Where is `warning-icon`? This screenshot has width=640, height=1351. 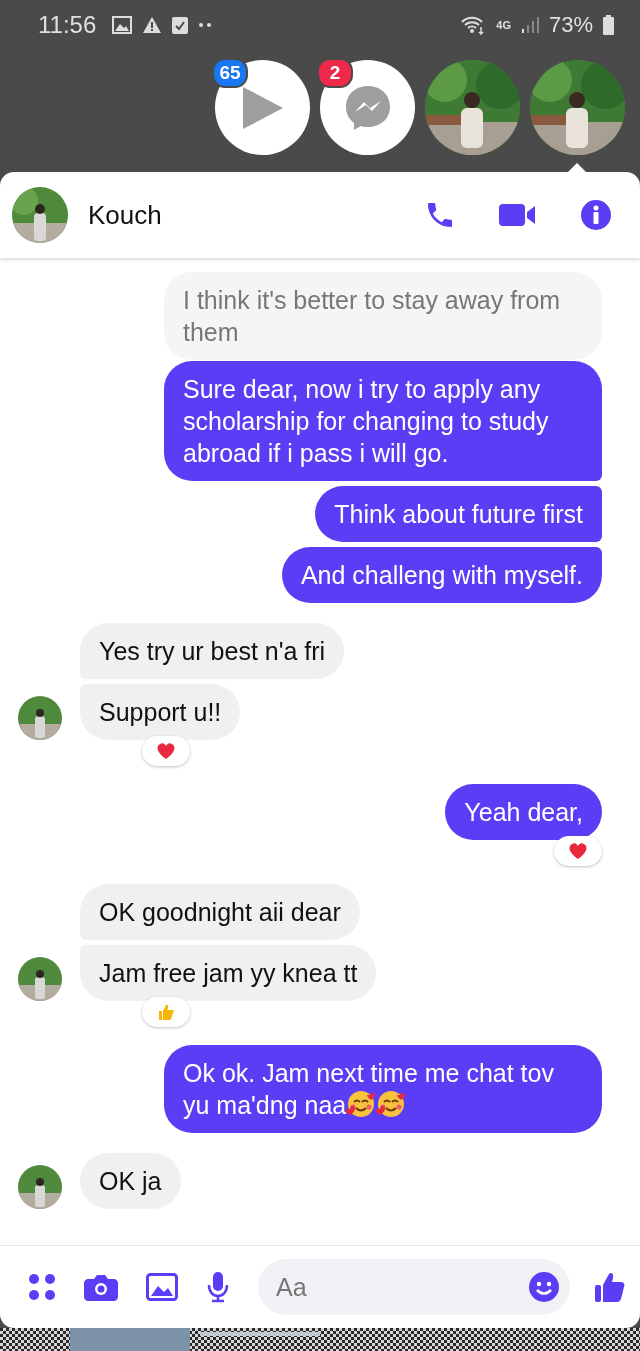
warning-icon is located at coordinates (152, 25).